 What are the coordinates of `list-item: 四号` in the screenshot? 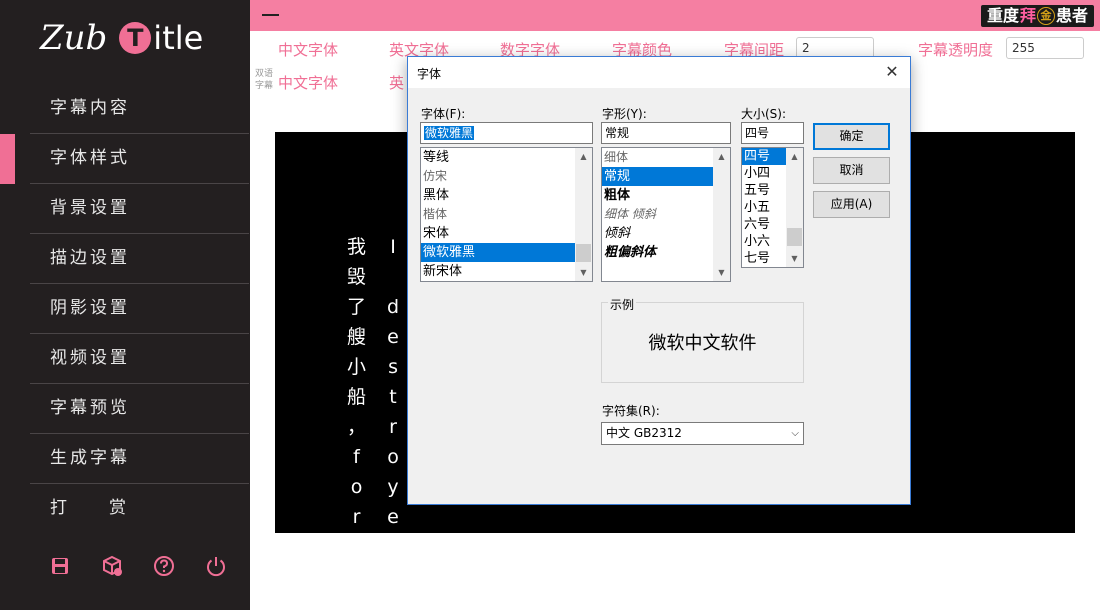 It's located at (764, 156).